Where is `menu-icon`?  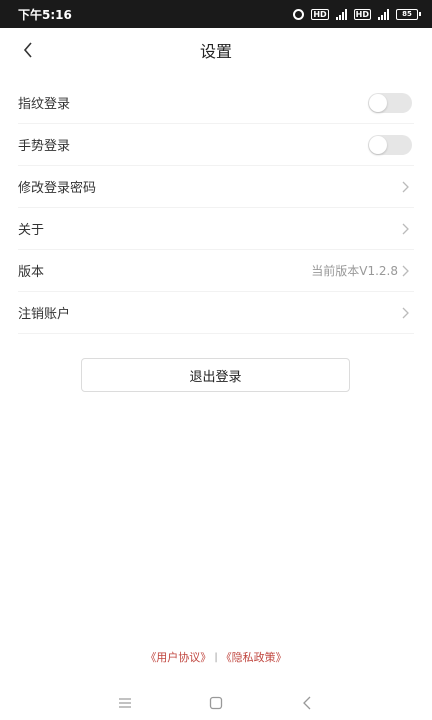
menu-icon is located at coordinates (125, 703).